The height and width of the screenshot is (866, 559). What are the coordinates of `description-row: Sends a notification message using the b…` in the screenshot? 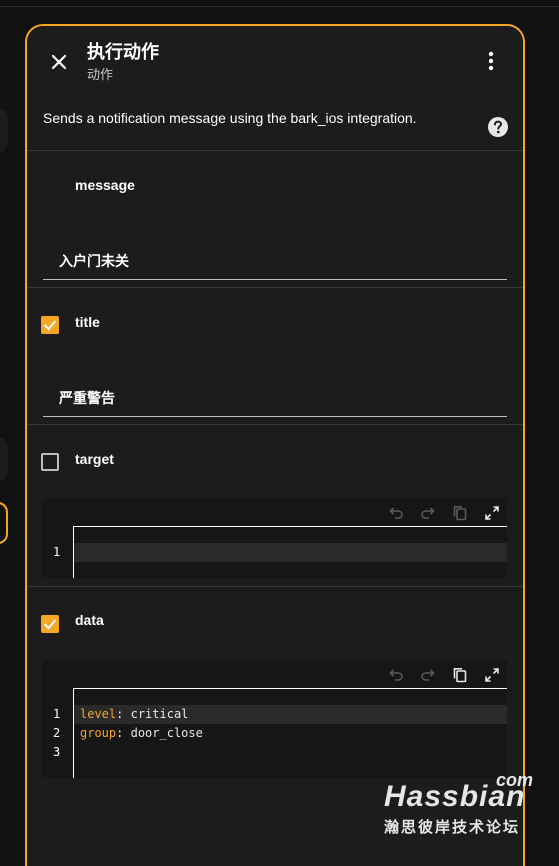 It's located at (275, 122).